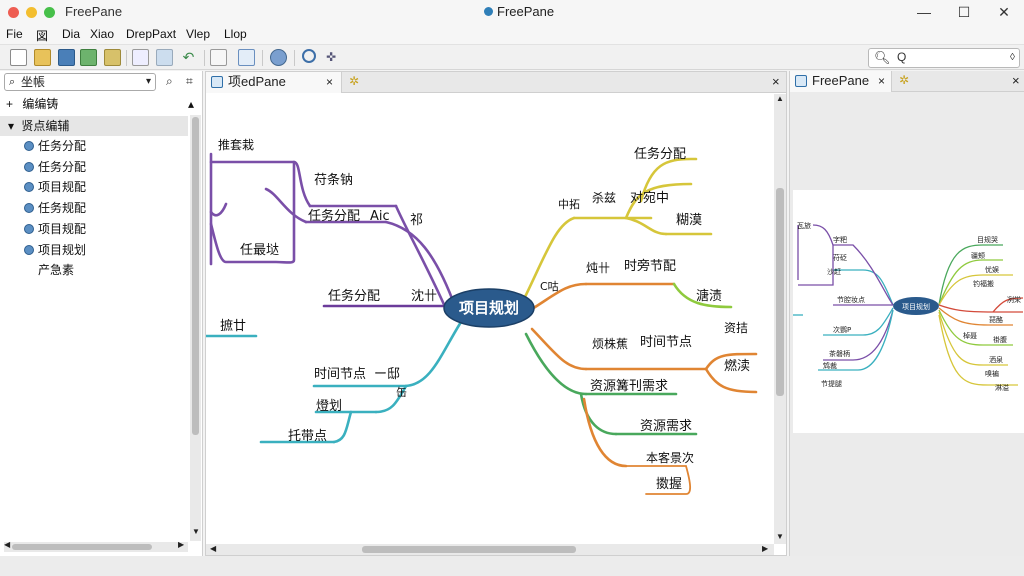  I want to click on zoom-icon, so click(309, 56).